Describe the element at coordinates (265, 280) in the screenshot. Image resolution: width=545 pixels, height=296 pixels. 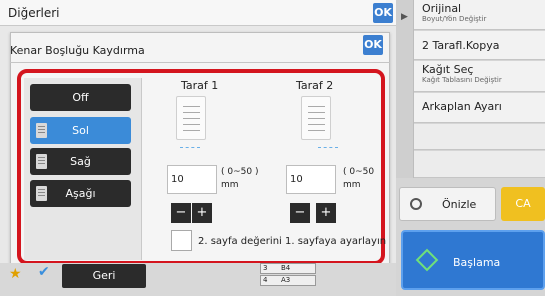
I see `tray-number: 4` at that location.